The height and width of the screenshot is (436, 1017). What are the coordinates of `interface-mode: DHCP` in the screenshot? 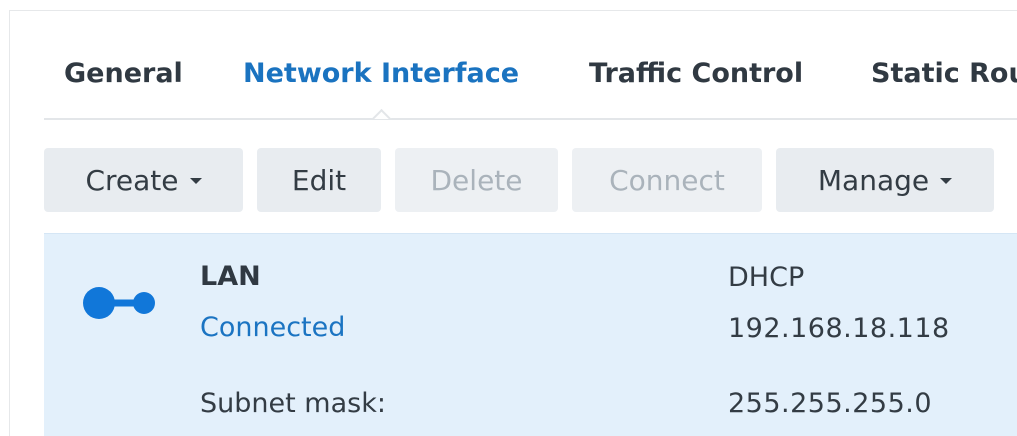 It's located at (766, 277).